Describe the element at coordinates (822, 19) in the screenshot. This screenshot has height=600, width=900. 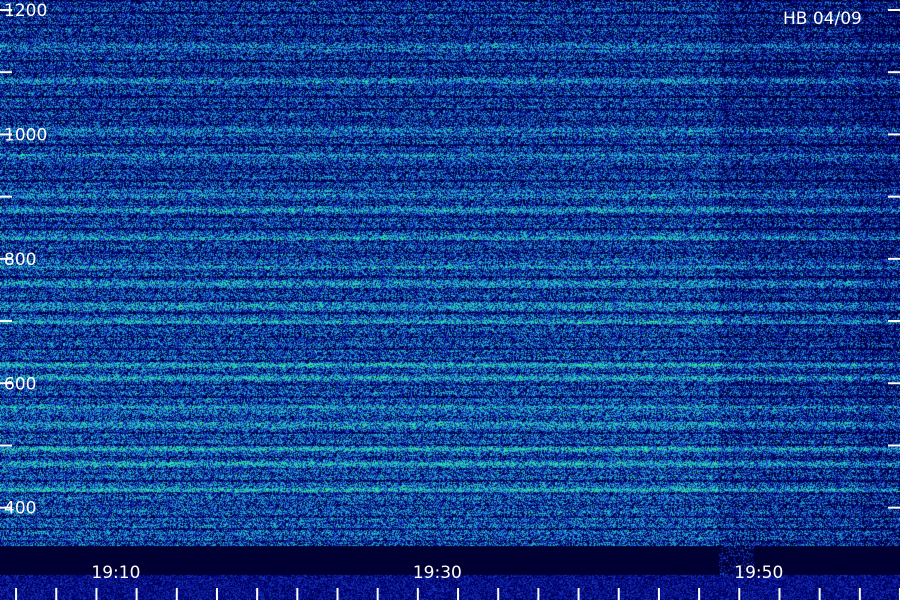
I see `chart-title: HB 04/09` at that location.